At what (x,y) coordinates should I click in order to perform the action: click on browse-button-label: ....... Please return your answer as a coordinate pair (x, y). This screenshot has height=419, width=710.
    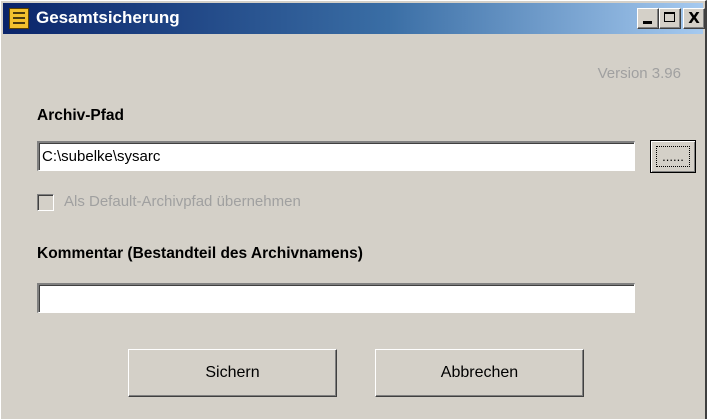
    Looking at the image, I should click on (673, 156).